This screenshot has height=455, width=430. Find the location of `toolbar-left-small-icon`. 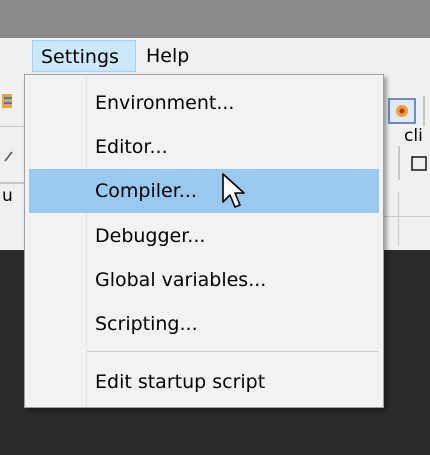

toolbar-left-small-icon is located at coordinates (9, 156).